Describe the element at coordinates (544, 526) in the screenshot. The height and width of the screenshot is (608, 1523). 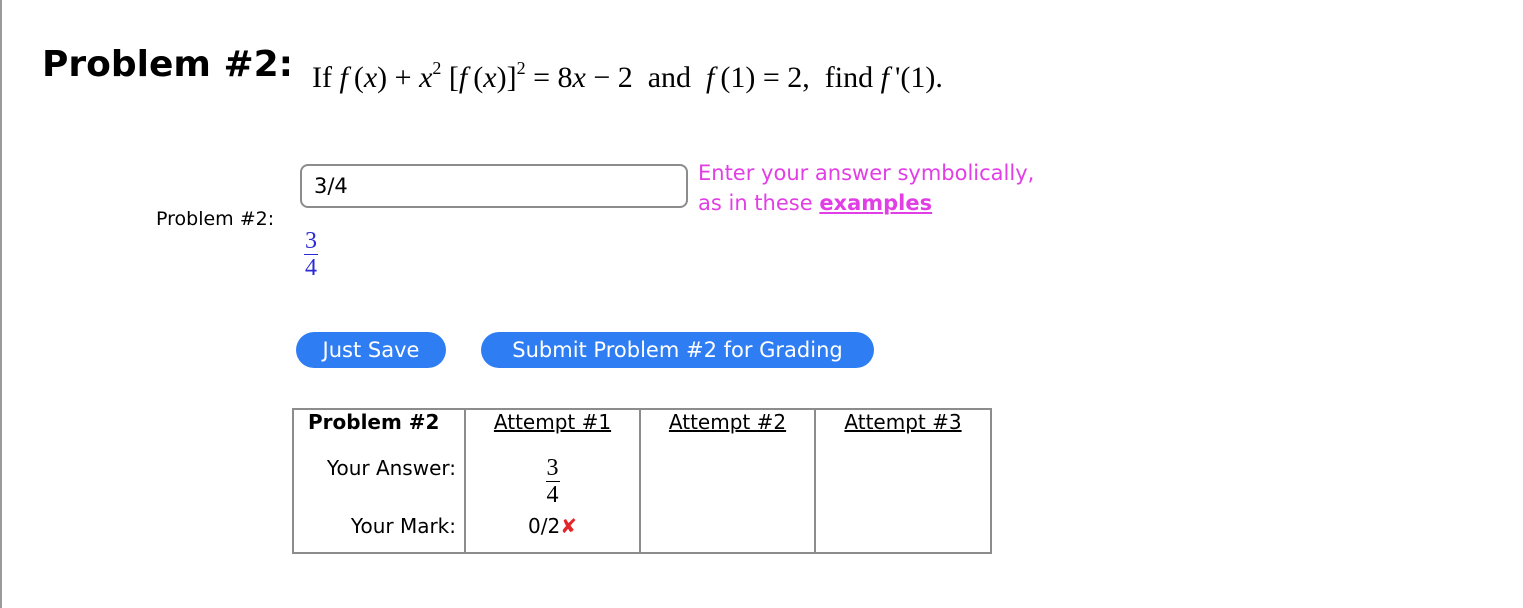
I see `attempt-1-mark-value: 0/2` at that location.